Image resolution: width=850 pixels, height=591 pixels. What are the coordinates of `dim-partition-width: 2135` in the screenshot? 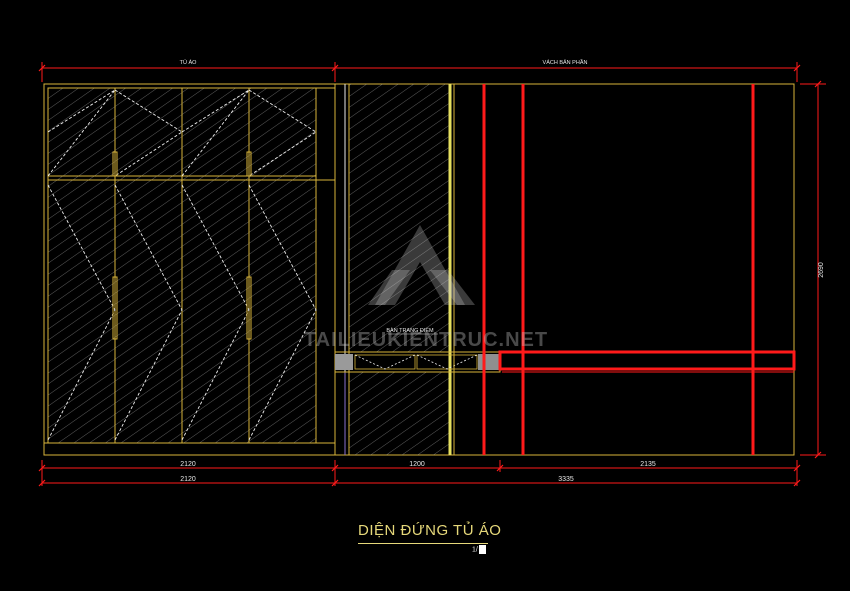 It's located at (648, 464).